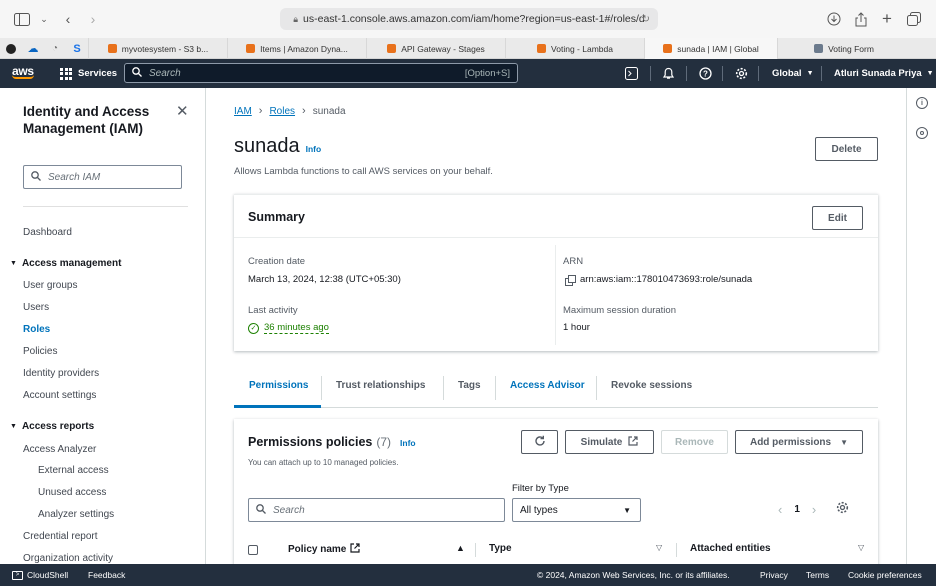 Image resolution: width=936 pixels, height=586 pixels. Describe the element at coordinates (799, 442) in the screenshot. I see `add-permissions-button: Add permissions ▼` at that location.